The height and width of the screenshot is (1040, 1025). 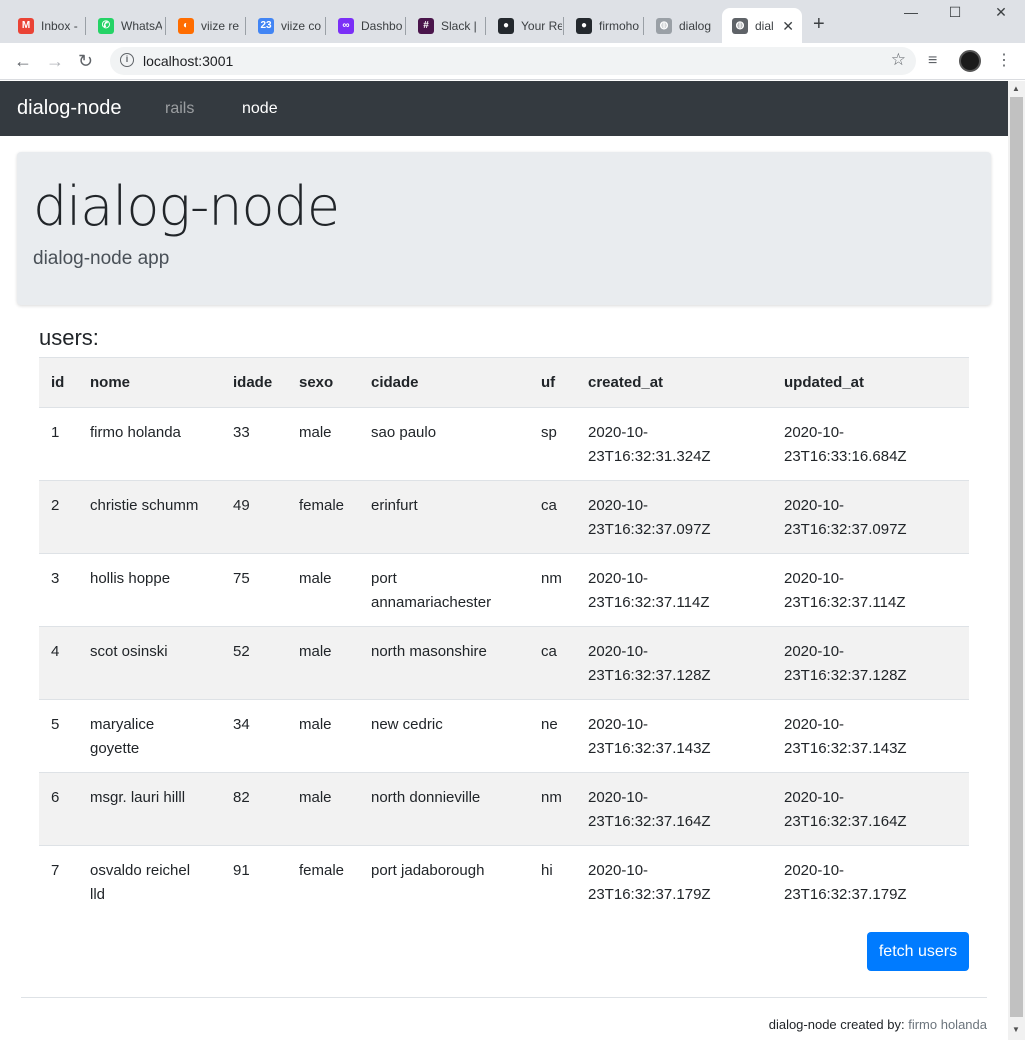 What do you see at coordinates (346, 25) in the screenshot?
I see `dashboard-icon: ∞` at bounding box center [346, 25].